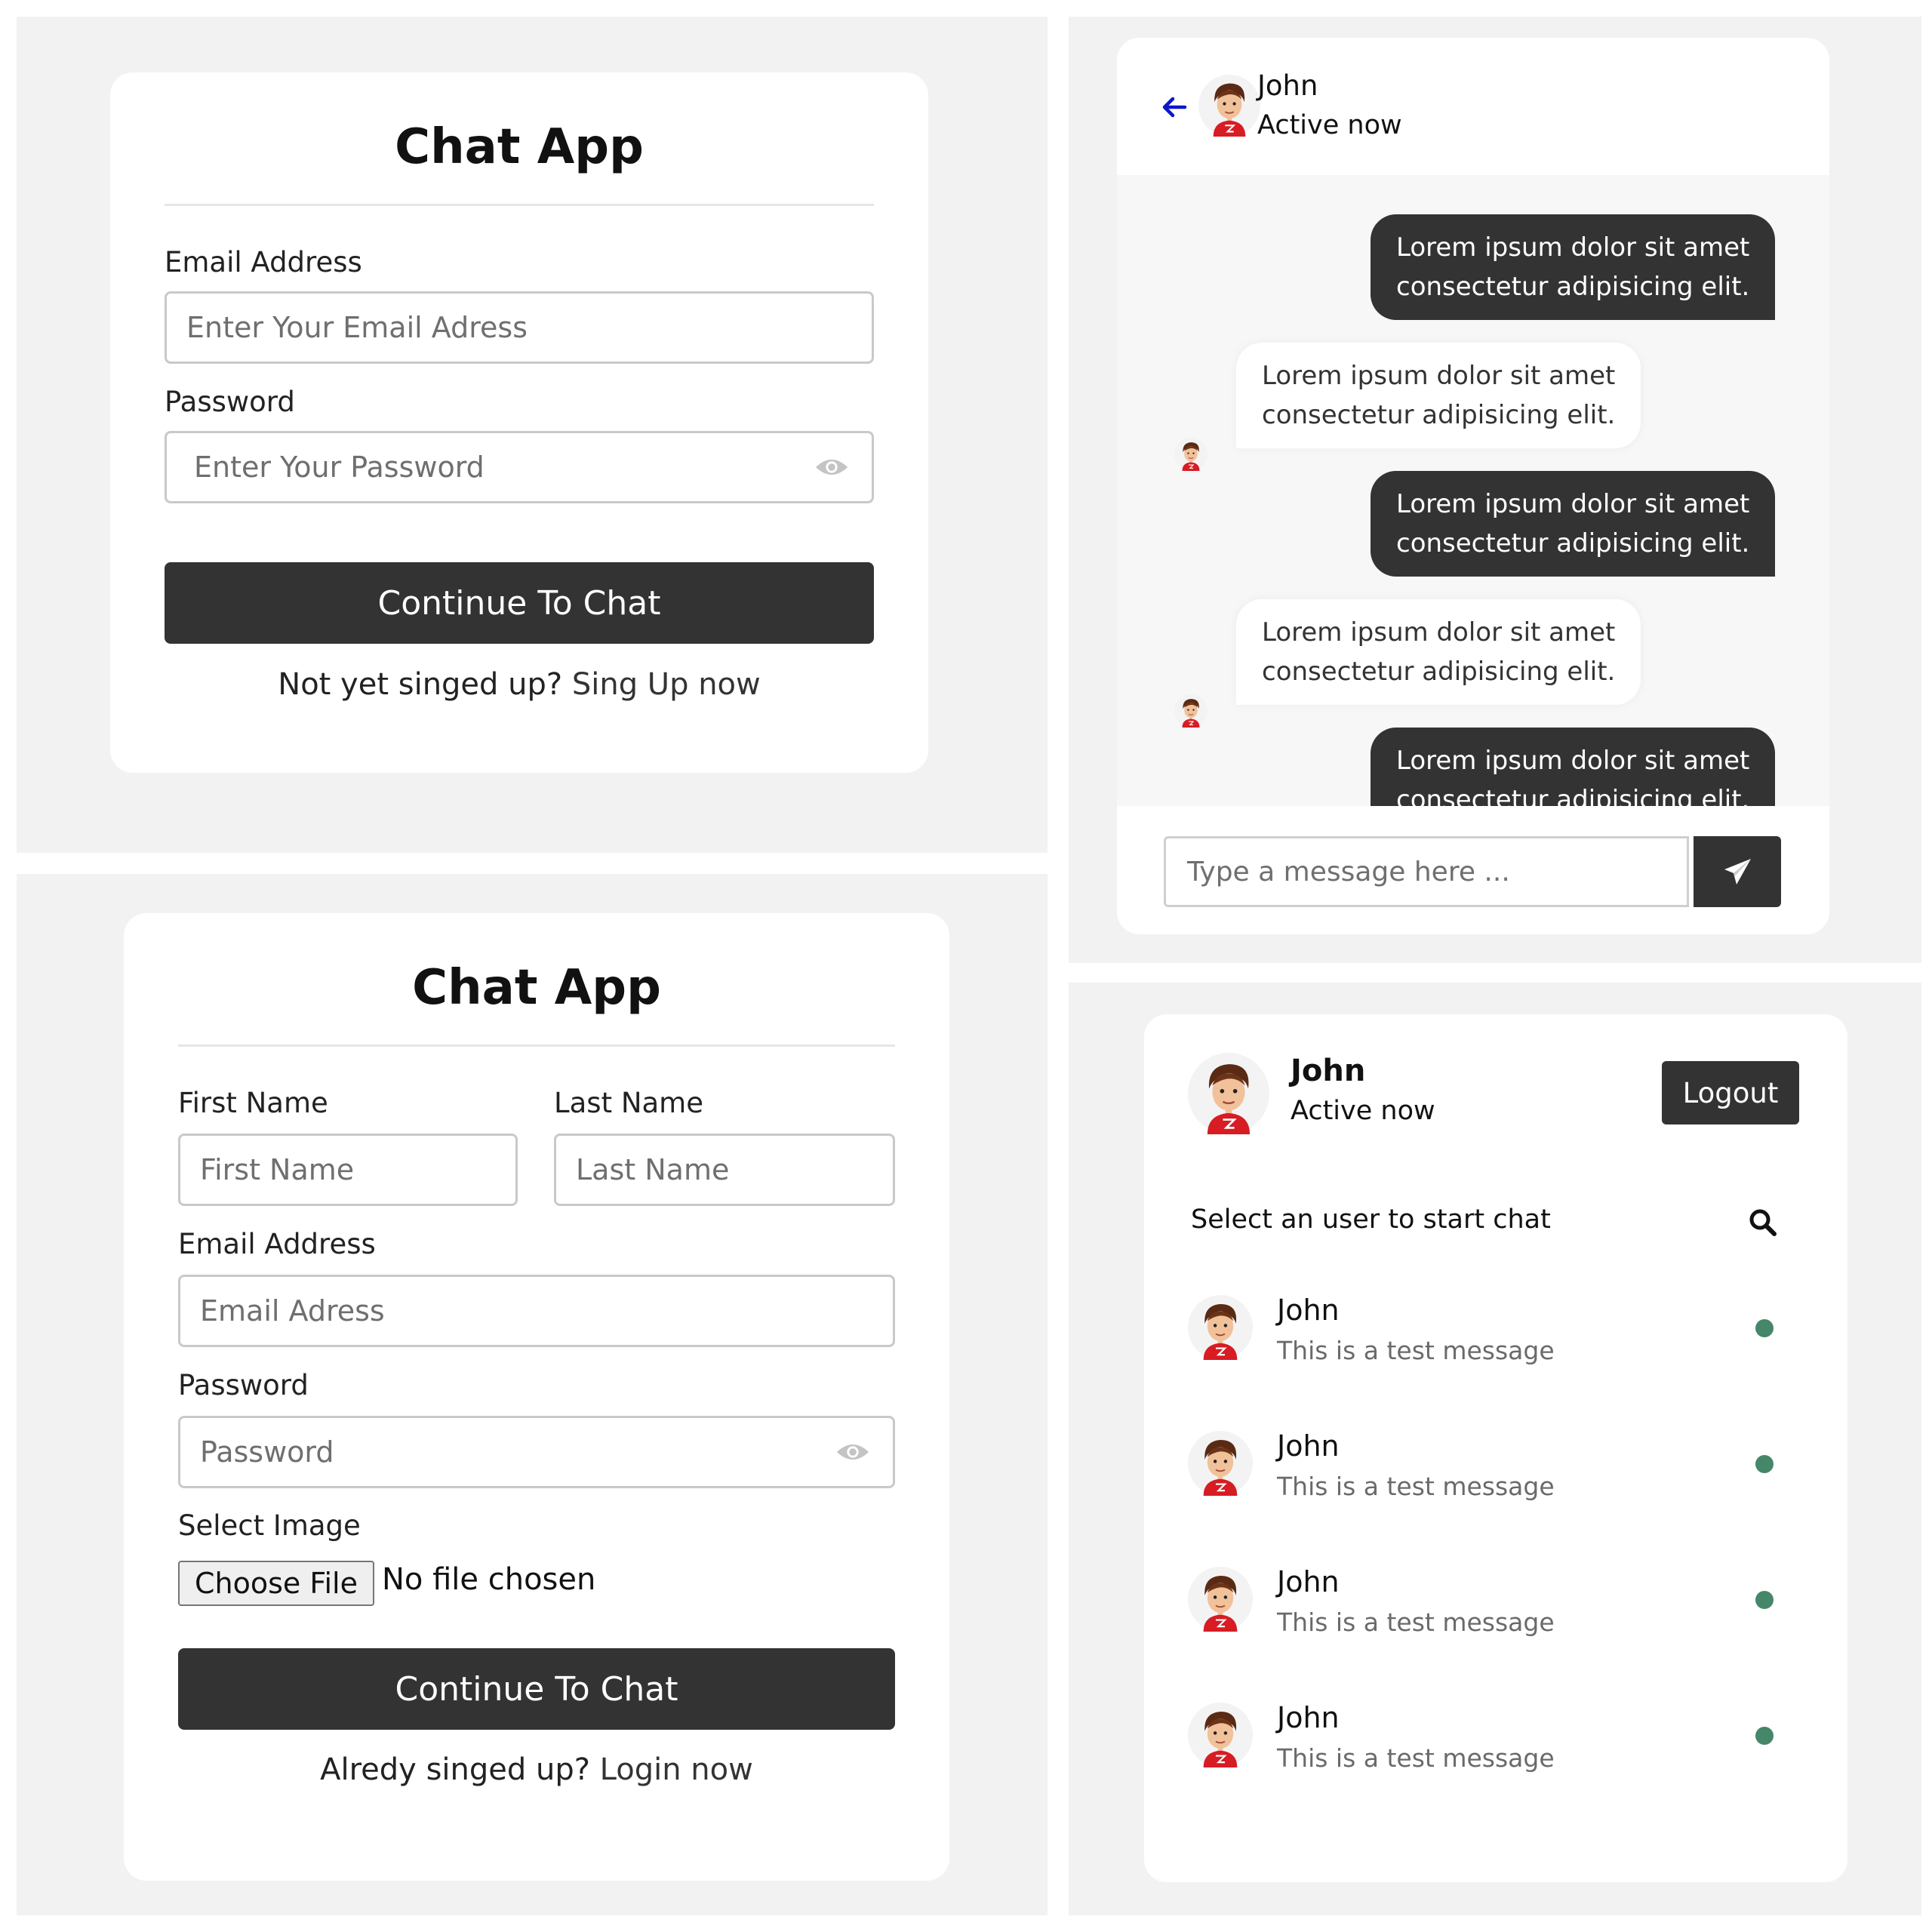  I want to click on send-button, so click(1737, 871).